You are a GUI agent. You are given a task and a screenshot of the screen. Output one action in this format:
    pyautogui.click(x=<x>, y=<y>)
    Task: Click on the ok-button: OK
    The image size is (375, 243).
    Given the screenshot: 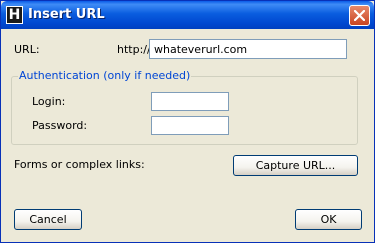 What is the action you would take?
    pyautogui.click(x=328, y=219)
    